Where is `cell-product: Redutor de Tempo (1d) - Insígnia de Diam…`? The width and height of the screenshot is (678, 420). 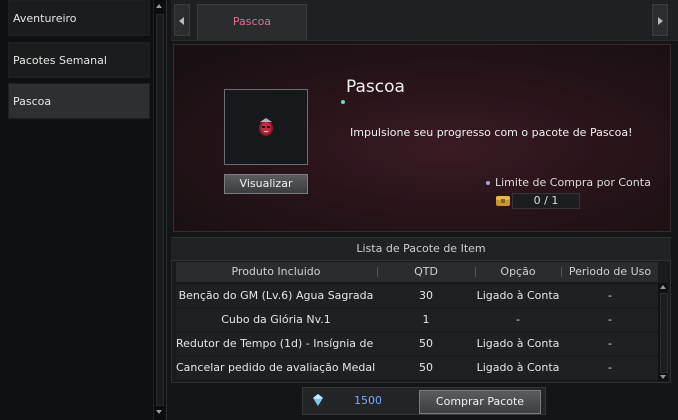
cell-product: Redutor de Tempo (1d) - Insígnia de Diam… is located at coordinates (276, 343).